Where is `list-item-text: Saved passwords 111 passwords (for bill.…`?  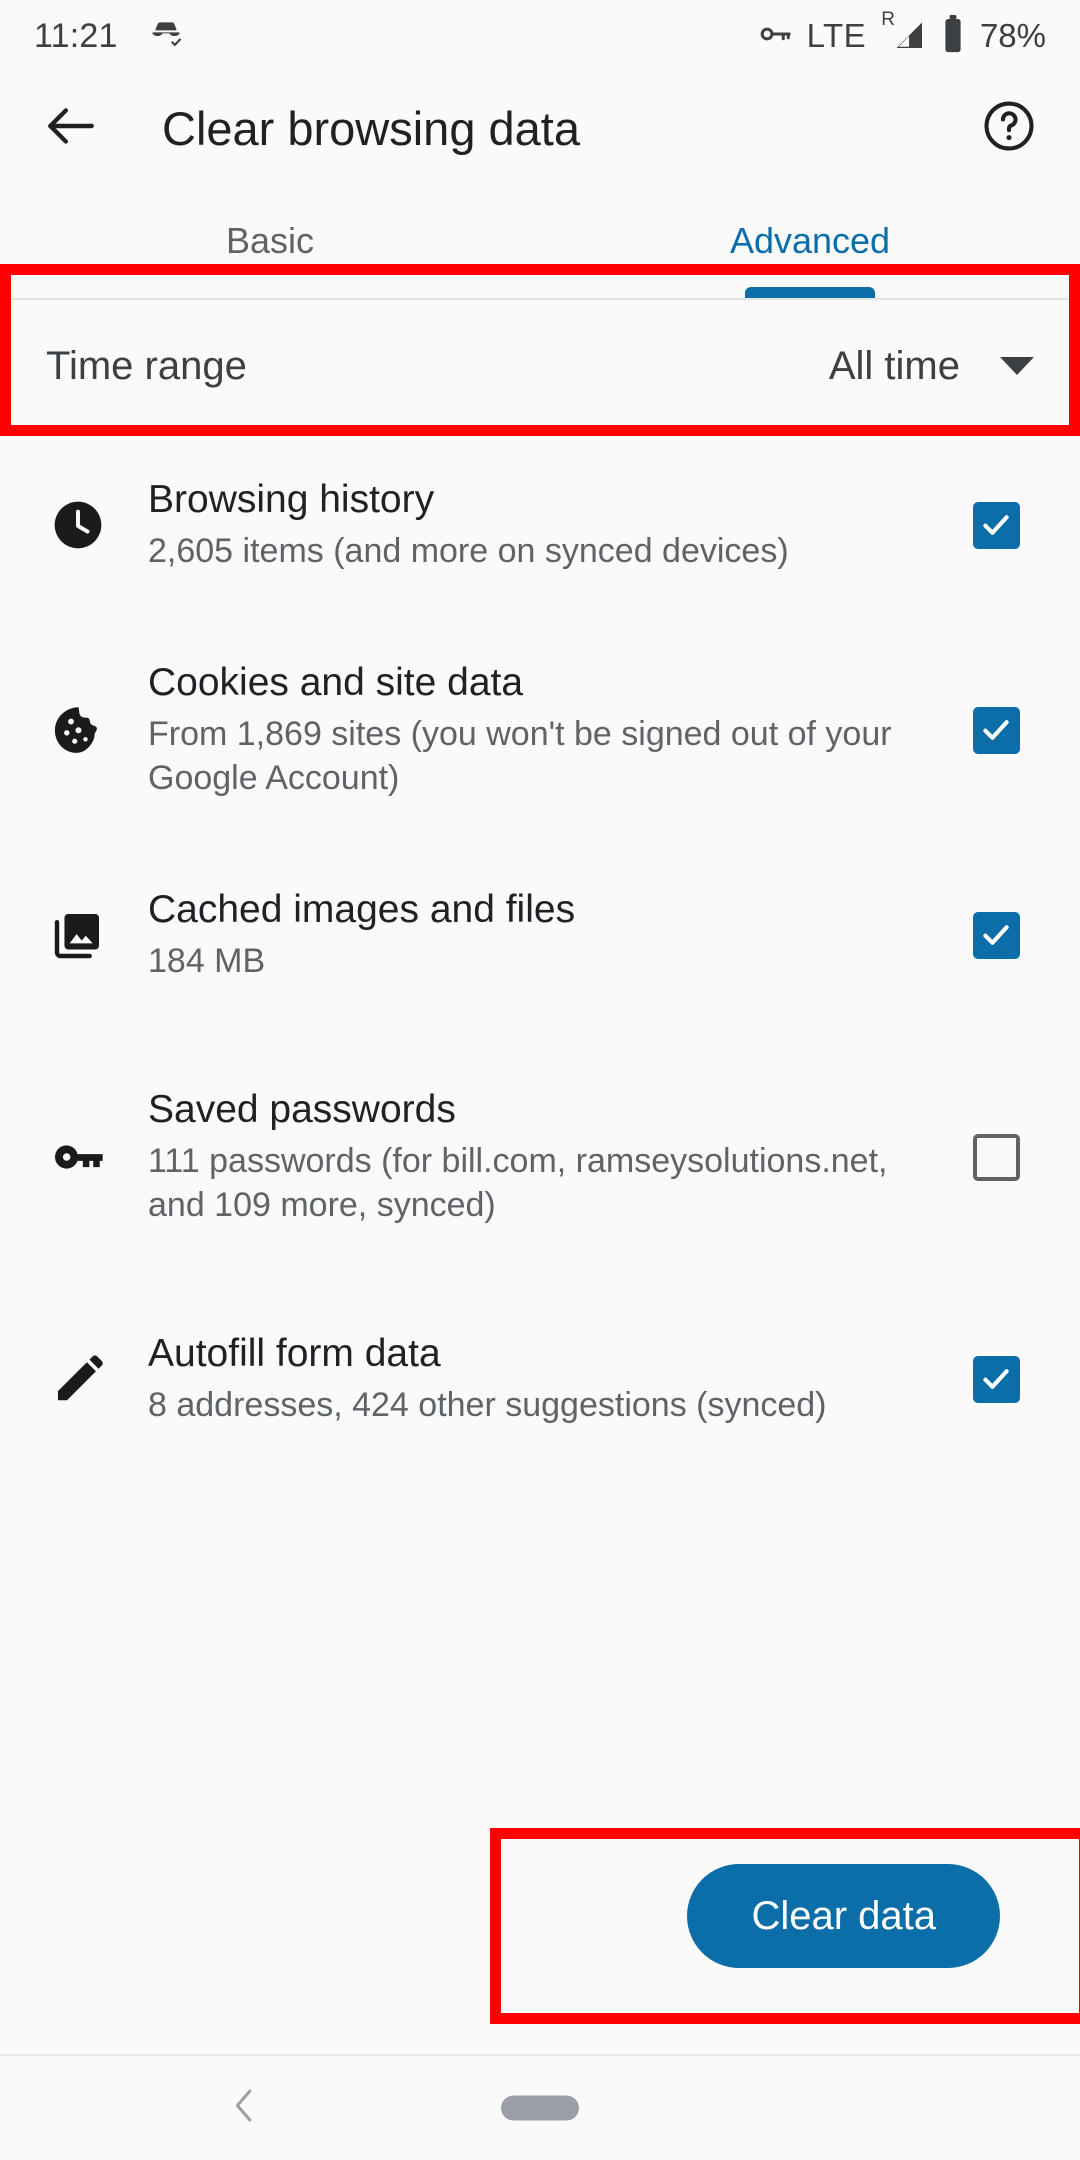
list-item-text: Saved passwords 111 passwords (for bill.… is located at coordinates (541, 1157).